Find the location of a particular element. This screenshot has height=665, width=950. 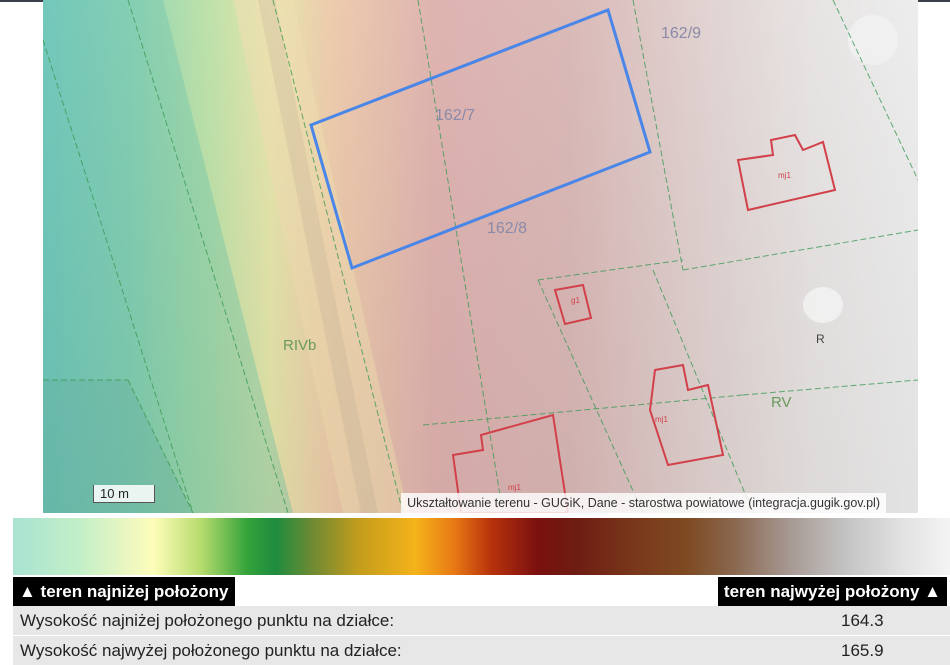

building-label-3: mj1 is located at coordinates (514, 487).